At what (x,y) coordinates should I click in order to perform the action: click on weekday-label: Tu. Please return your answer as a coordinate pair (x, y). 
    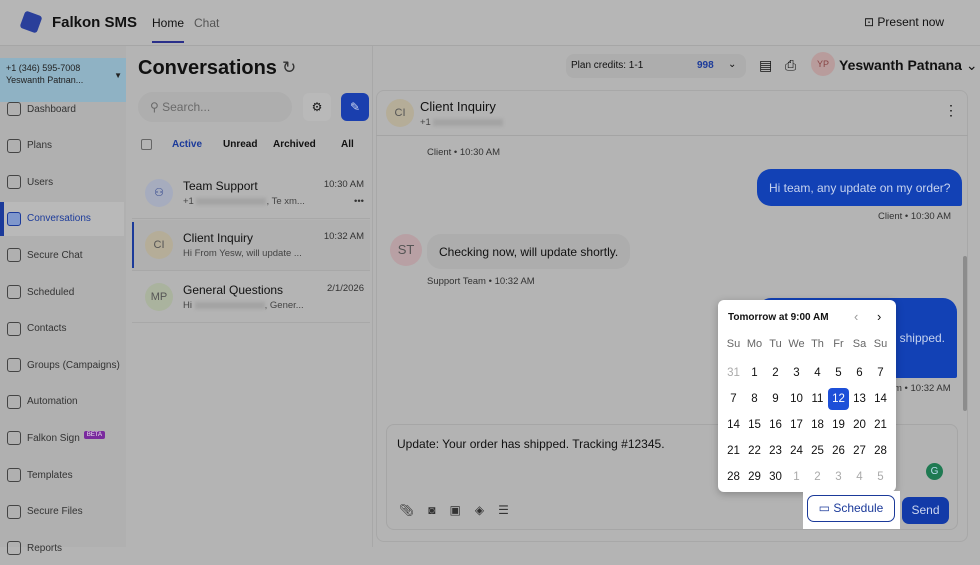
    Looking at the image, I should click on (775, 344).